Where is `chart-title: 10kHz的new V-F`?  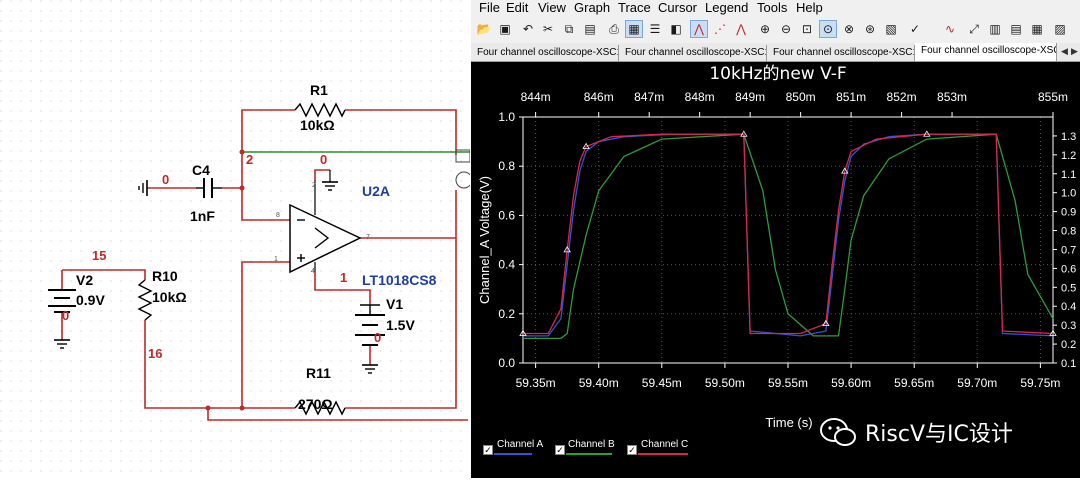
chart-title: 10kHz的new V-F is located at coordinates (777, 74).